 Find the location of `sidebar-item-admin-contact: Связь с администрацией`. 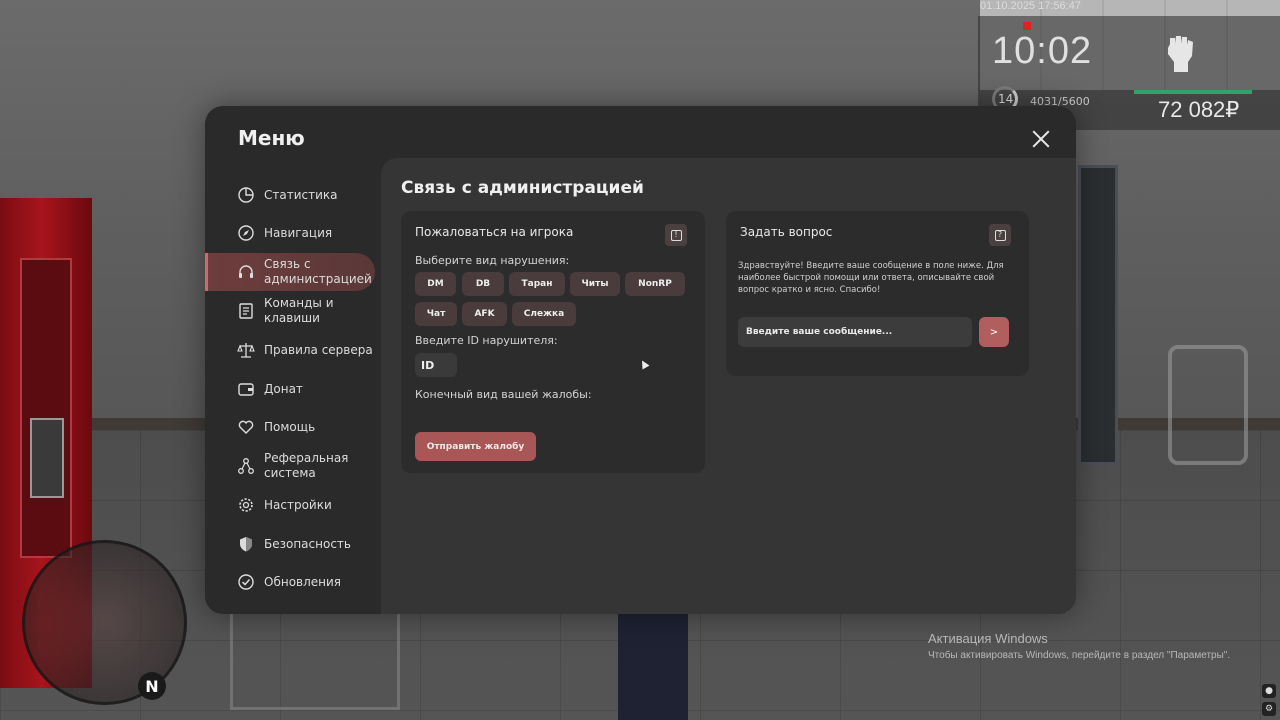

sidebar-item-admin-contact: Связь с администрацией is located at coordinates (290, 272).